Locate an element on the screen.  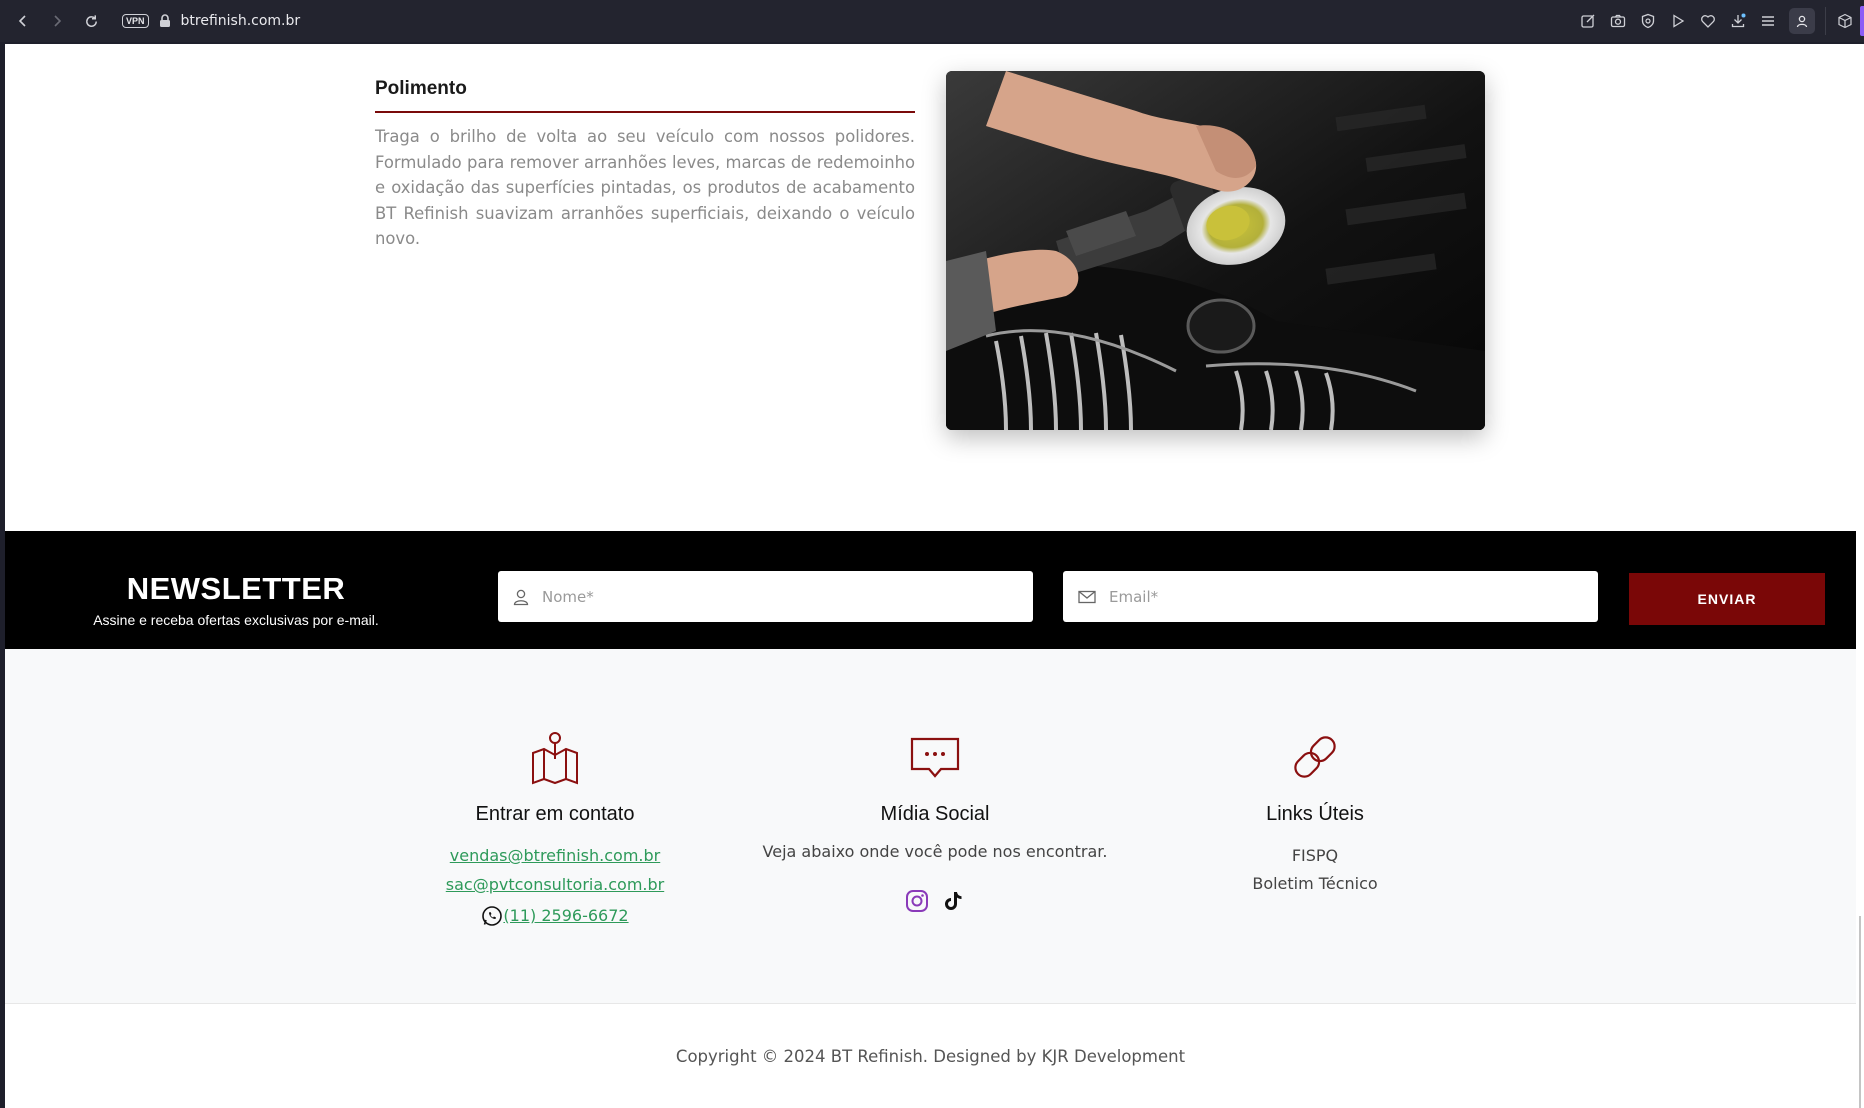
profile-icon is located at coordinates (1802, 21).